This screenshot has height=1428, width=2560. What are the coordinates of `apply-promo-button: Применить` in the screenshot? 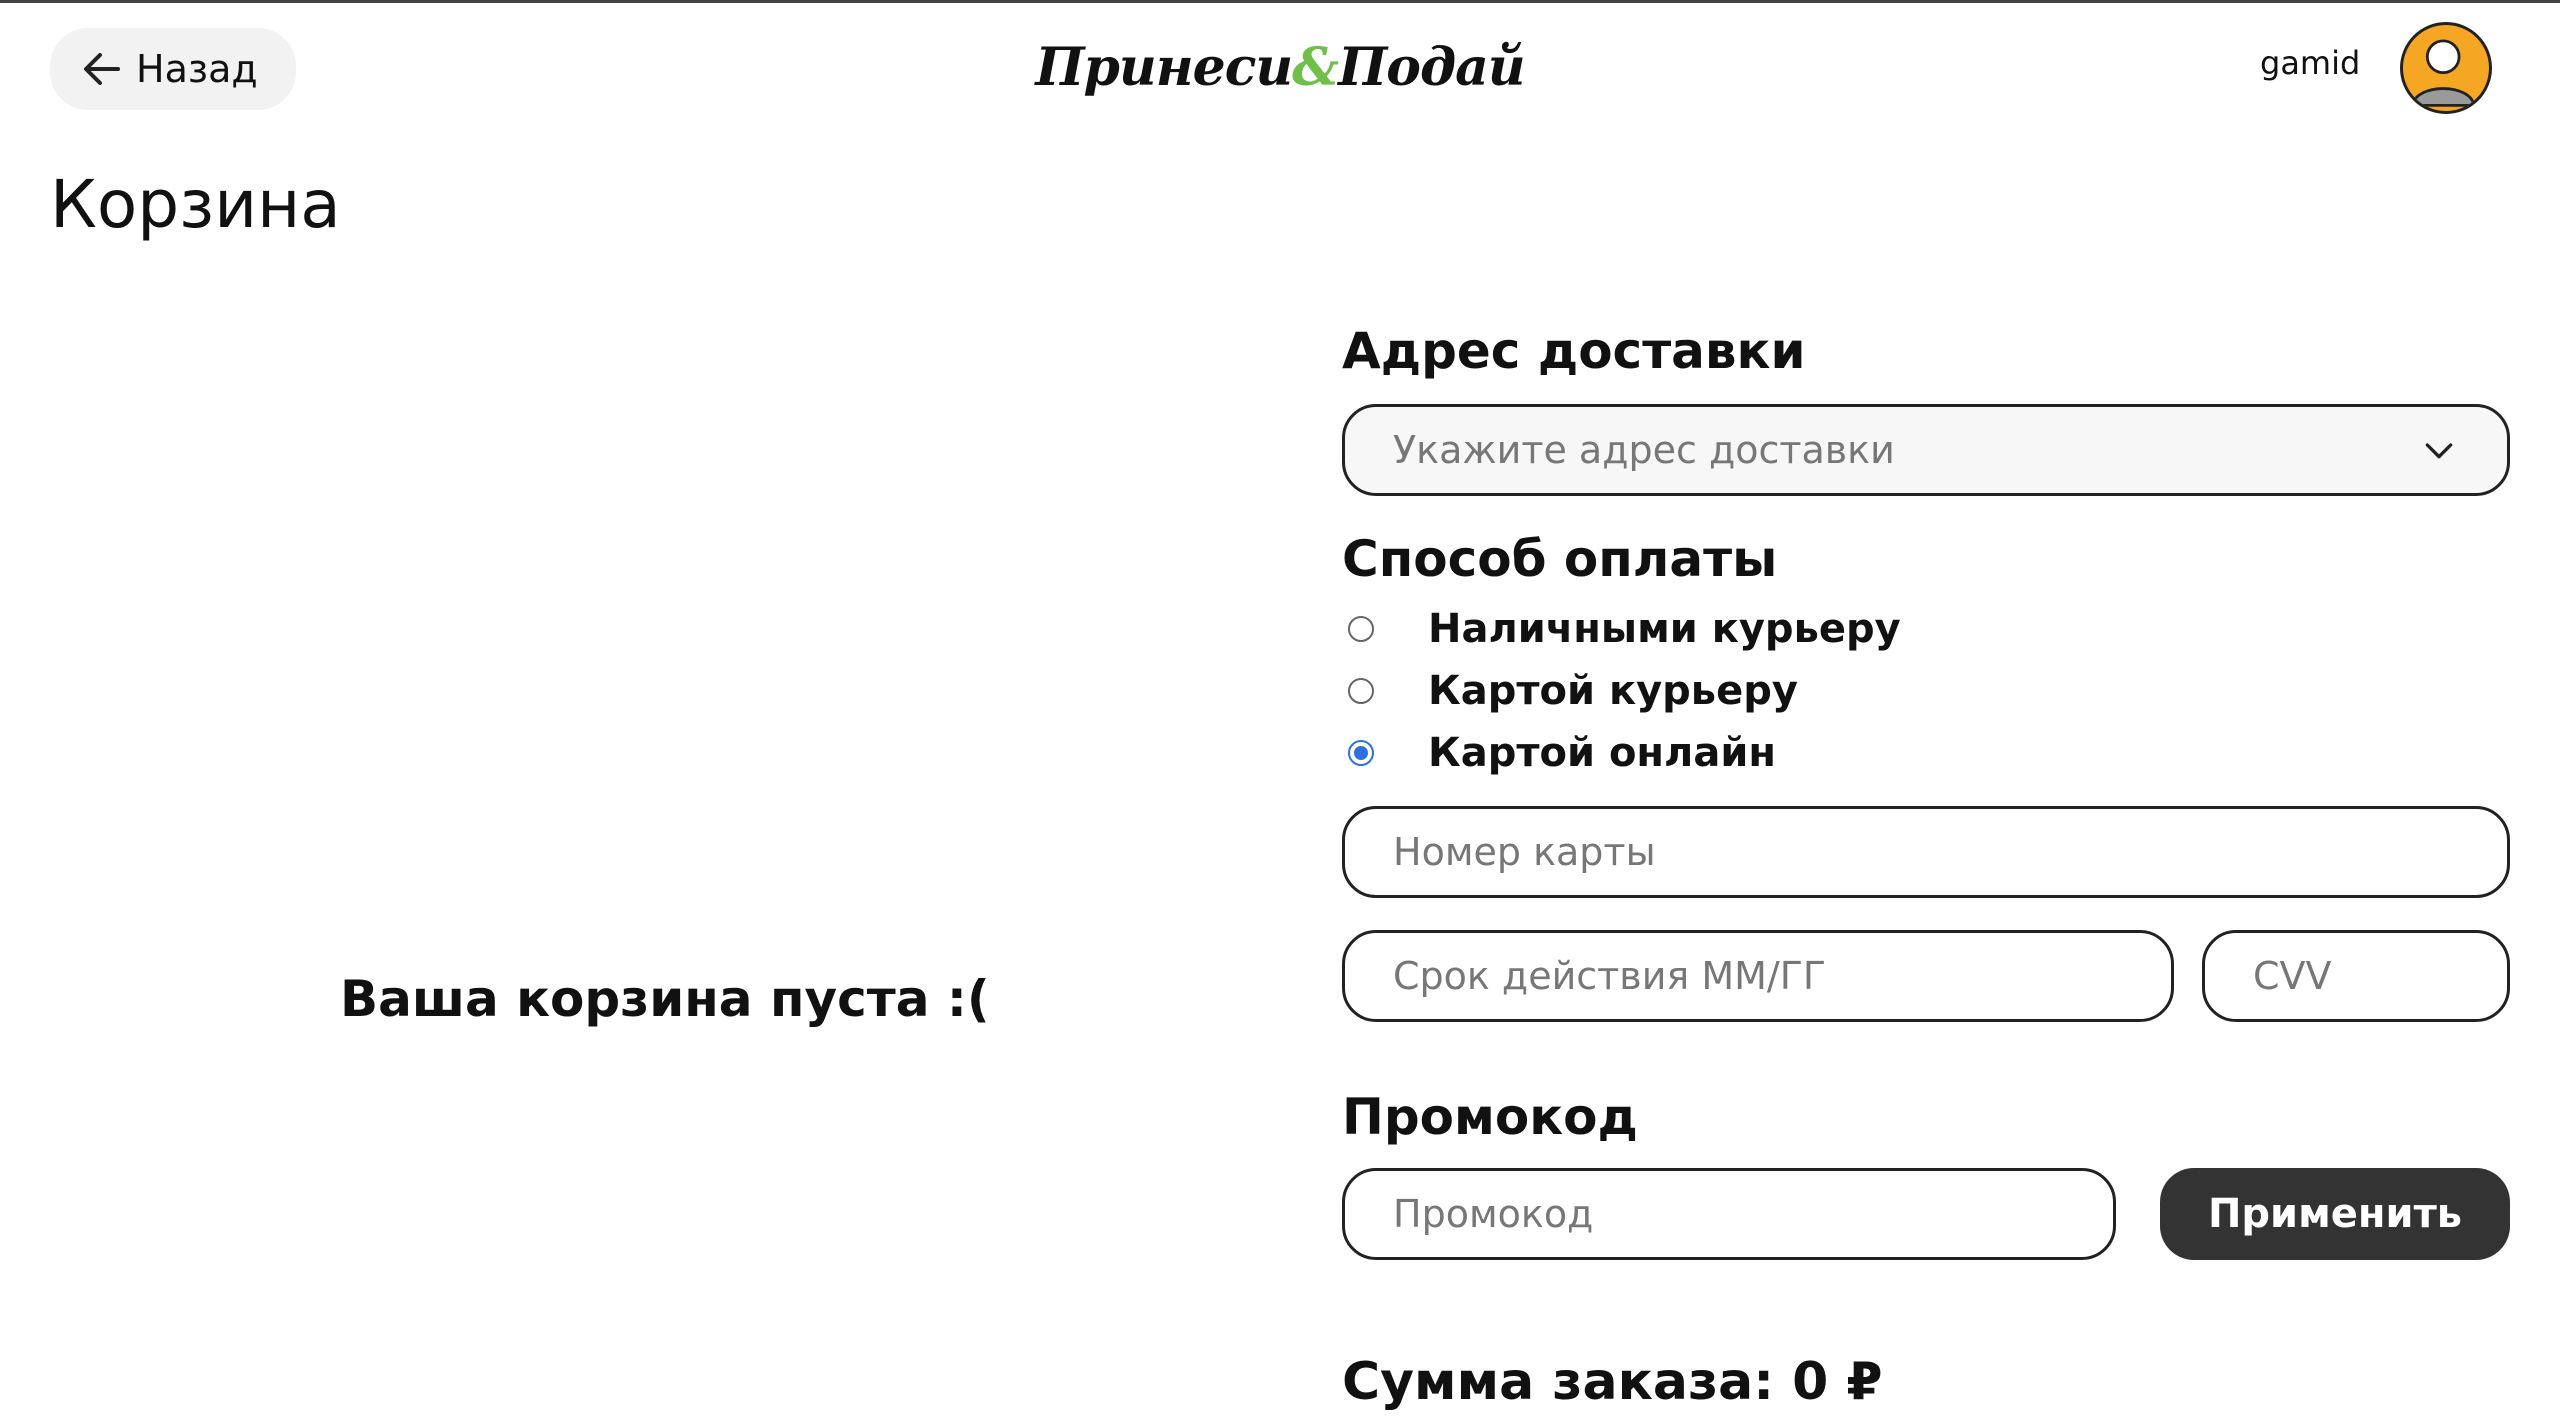 It's located at (2335, 1214).